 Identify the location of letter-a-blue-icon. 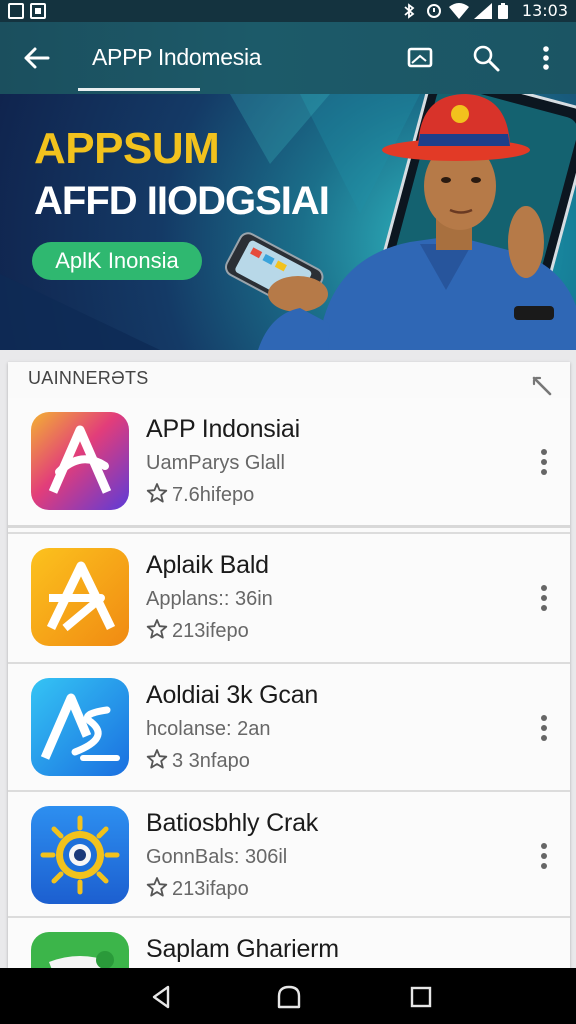
(80, 727).